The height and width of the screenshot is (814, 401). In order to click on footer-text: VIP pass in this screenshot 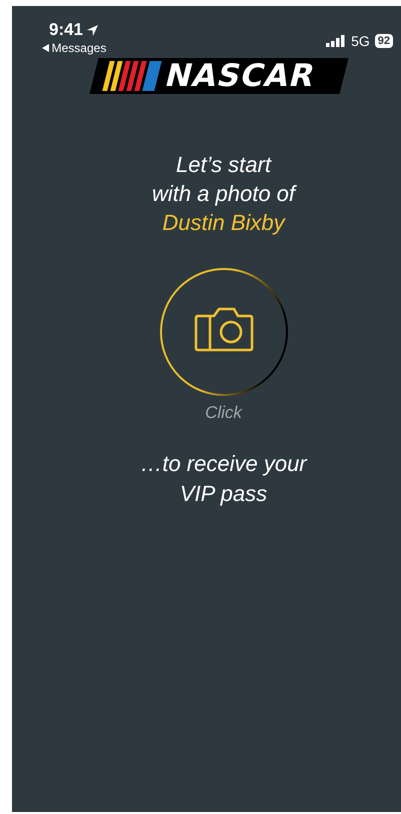, I will do `click(224, 494)`.